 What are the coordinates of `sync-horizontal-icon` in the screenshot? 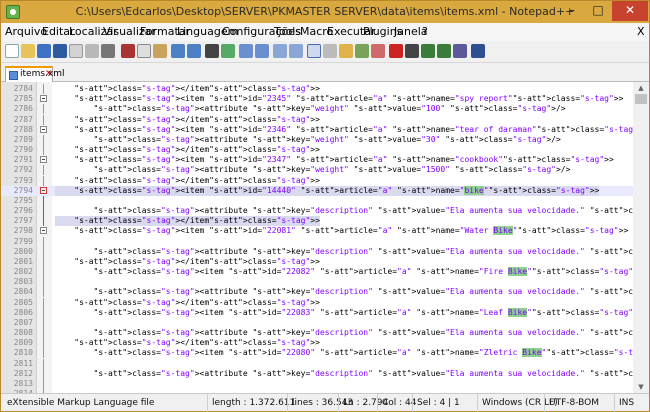 It's located at (296, 51).